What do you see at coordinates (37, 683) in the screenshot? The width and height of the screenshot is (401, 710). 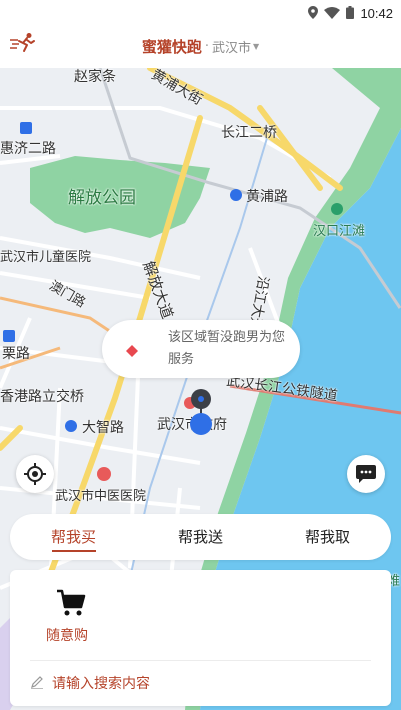 I see `pencil-icon` at bounding box center [37, 683].